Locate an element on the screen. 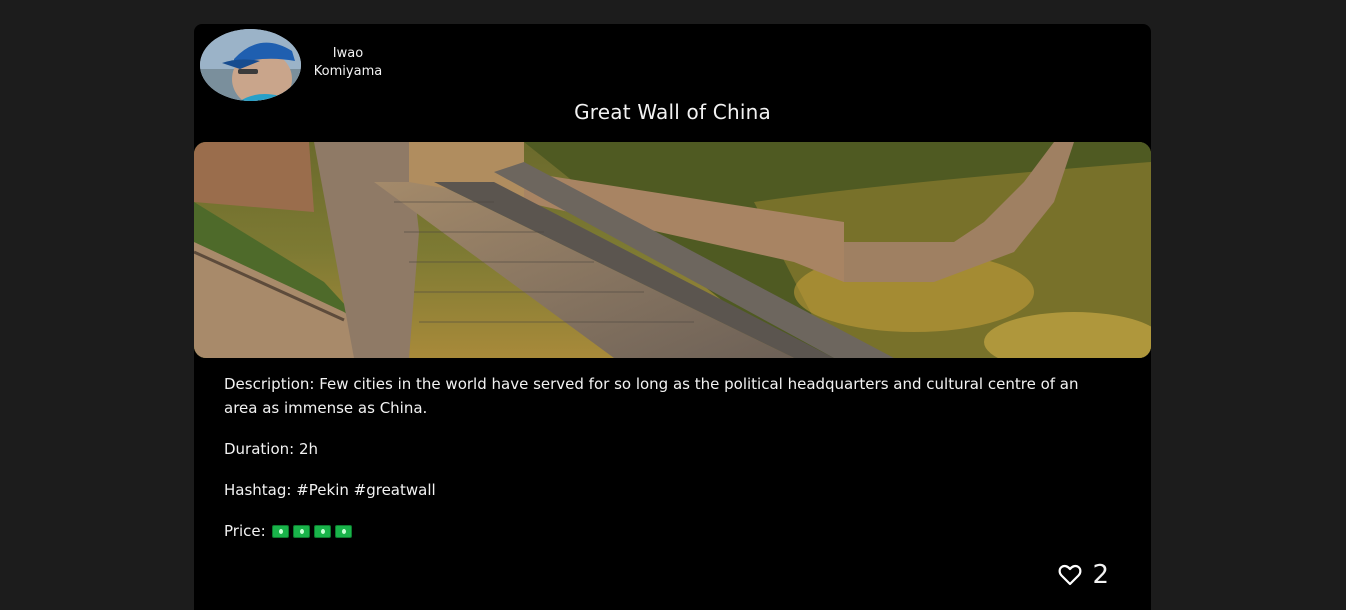 The height and width of the screenshot is (610, 1346). price-label: Price: is located at coordinates (245, 531).